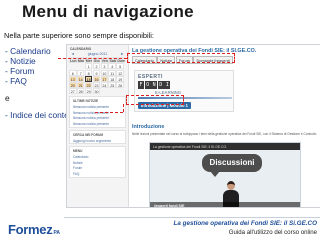  What do you see at coordinates (30, 229) in the screenshot?
I see `logo-main-text: Formez` at bounding box center [30, 229].